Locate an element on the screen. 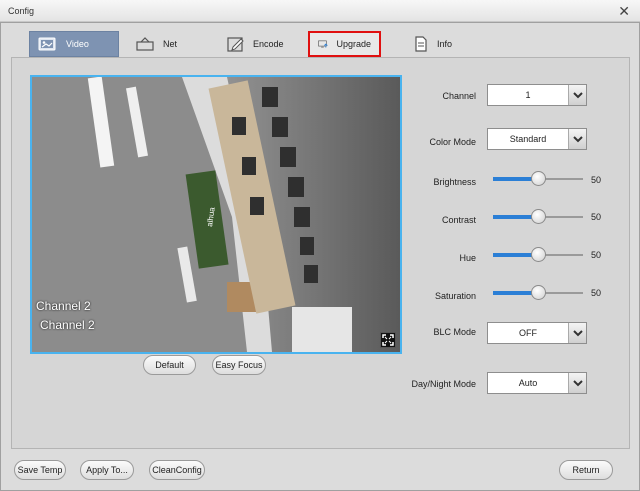 The height and width of the screenshot is (491, 640). tab-net: Net is located at coordinates (167, 44).